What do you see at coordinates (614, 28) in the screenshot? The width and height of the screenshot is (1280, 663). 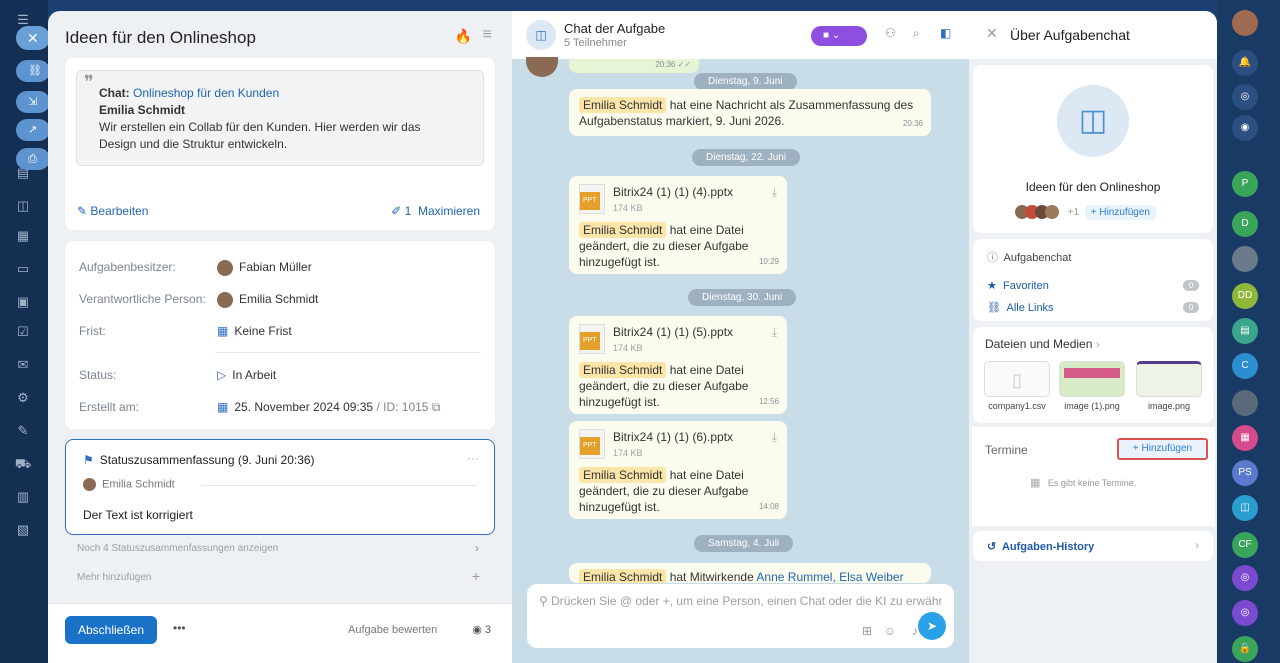 I see `chat-title: Chat der Aufgabe` at bounding box center [614, 28].